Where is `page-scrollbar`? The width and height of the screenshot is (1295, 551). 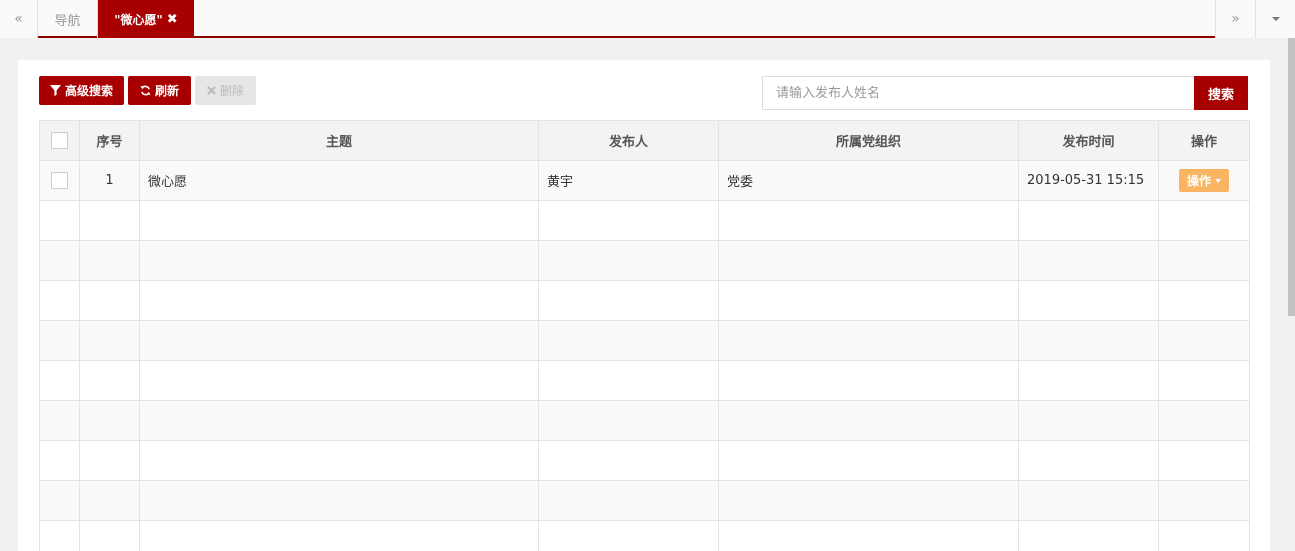
page-scrollbar is located at coordinates (1291, 294).